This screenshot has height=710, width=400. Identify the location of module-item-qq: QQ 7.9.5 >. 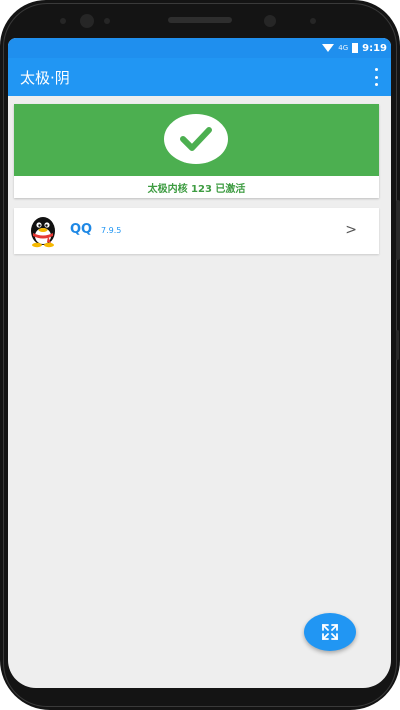
(196, 231).